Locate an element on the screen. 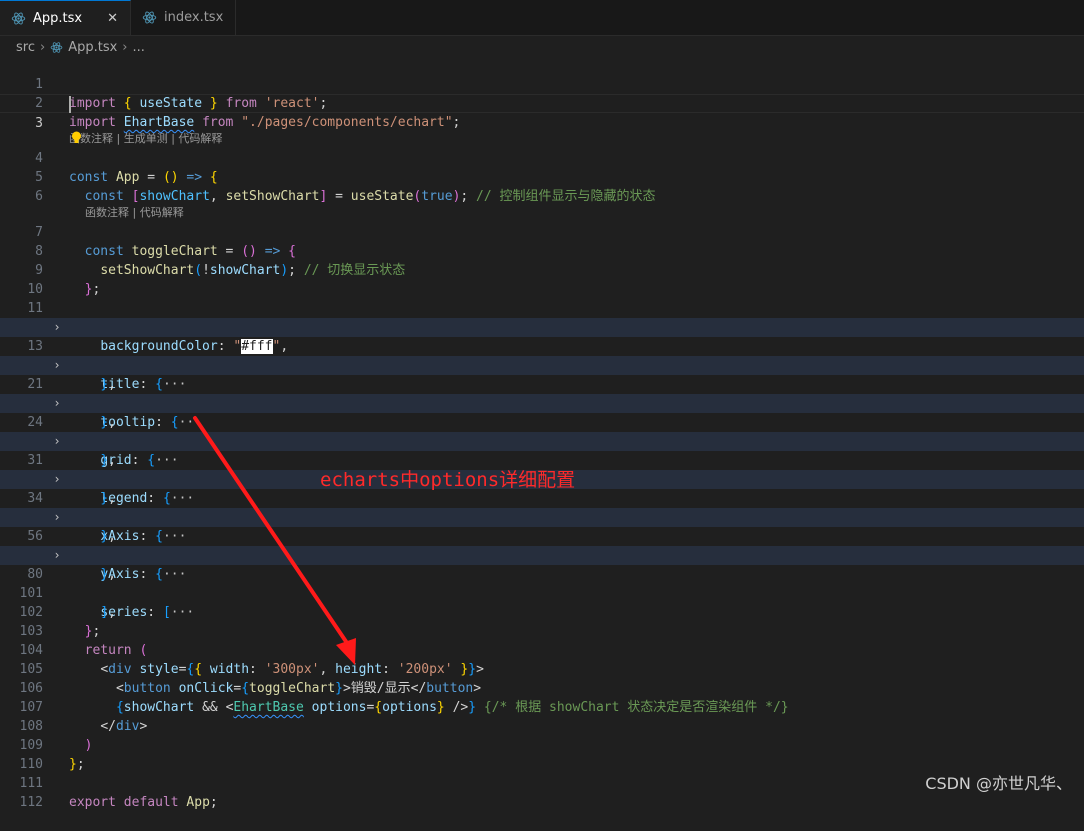 The height and width of the screenshot is (831, 1084). code-line: 102 }; is located at coordinates (542, 611).